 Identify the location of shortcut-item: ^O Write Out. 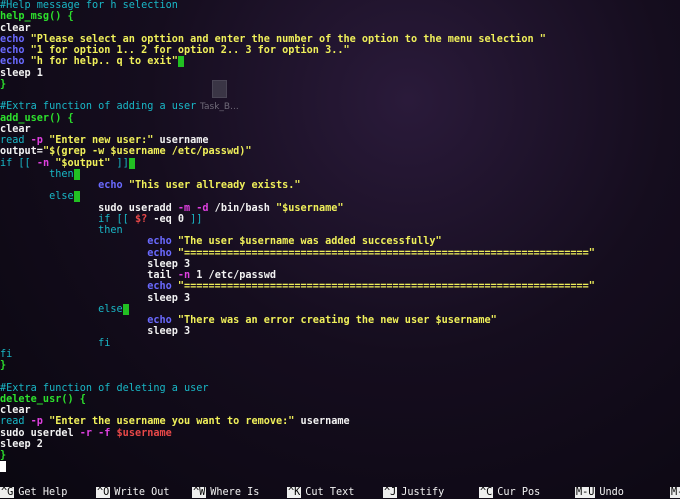
(132, 492).